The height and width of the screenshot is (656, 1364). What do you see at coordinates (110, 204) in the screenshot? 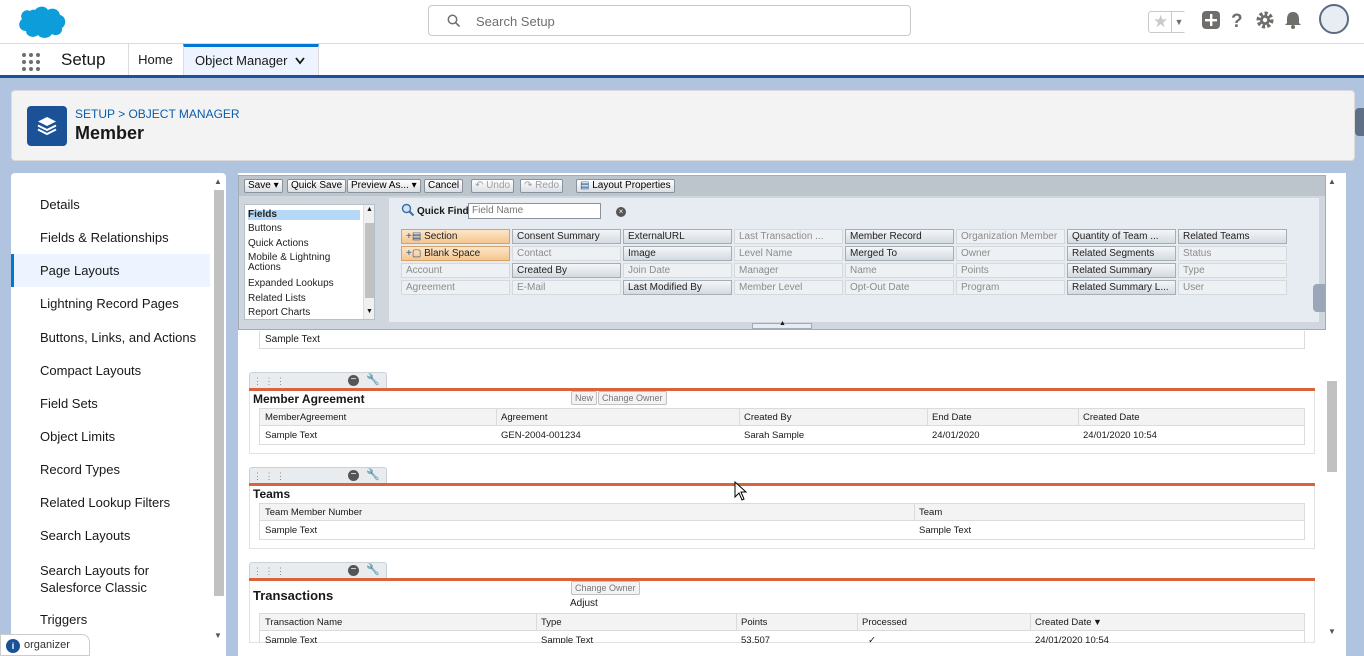
I see `sidebar-item-details: Details` at bounding box center [110, 204].